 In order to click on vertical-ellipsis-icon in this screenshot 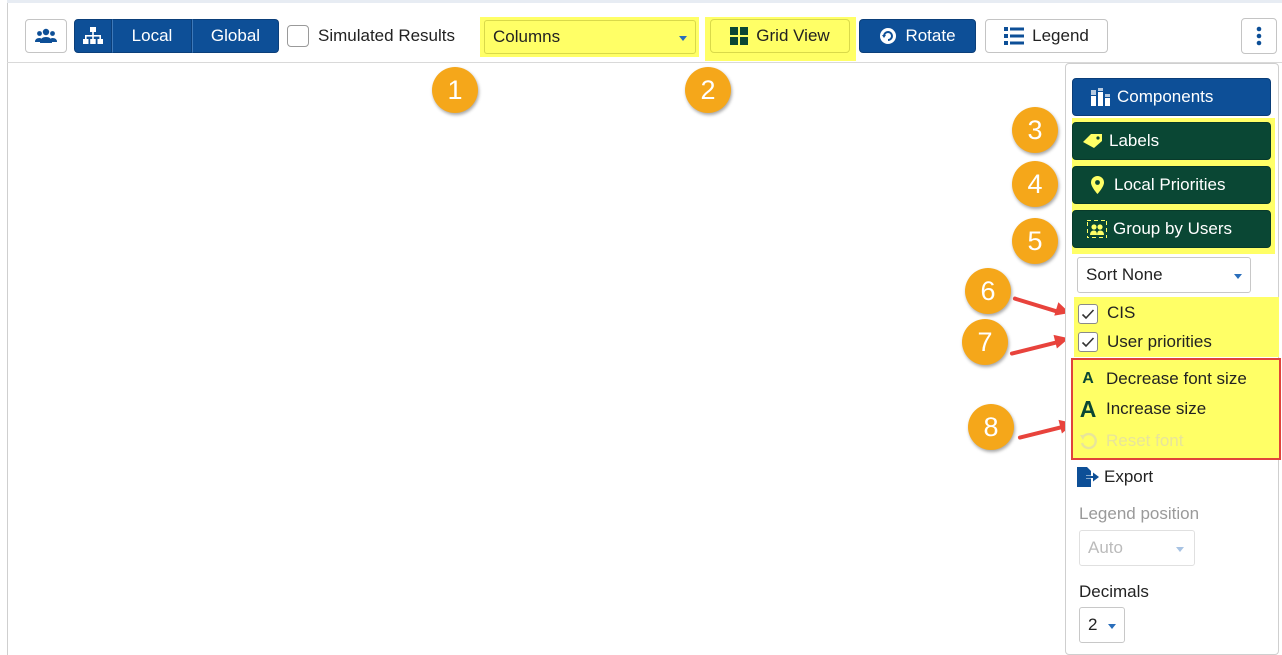, I will do `click(1259, 36)`.